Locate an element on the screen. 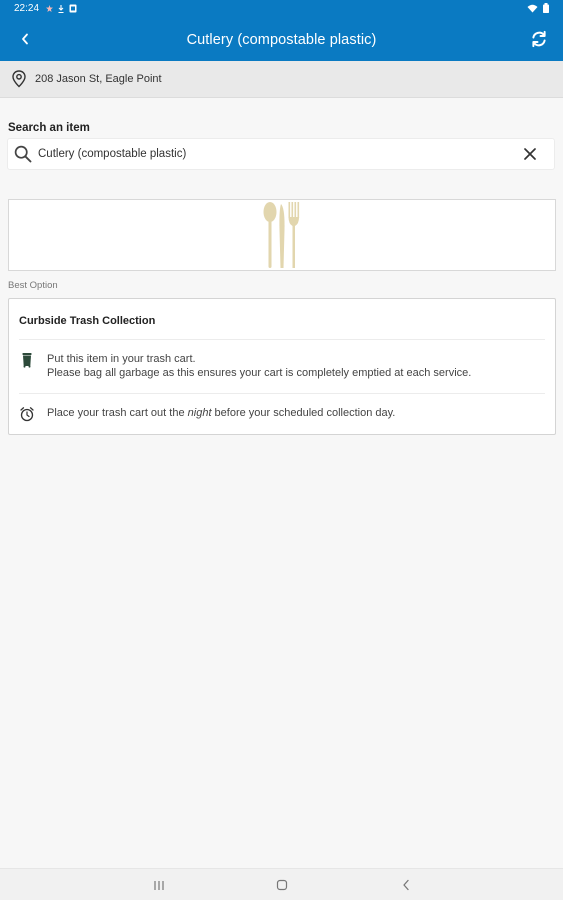 The height and width of the screenshot is (900, 563). status-icons-right is located at coordinates (538, 8).